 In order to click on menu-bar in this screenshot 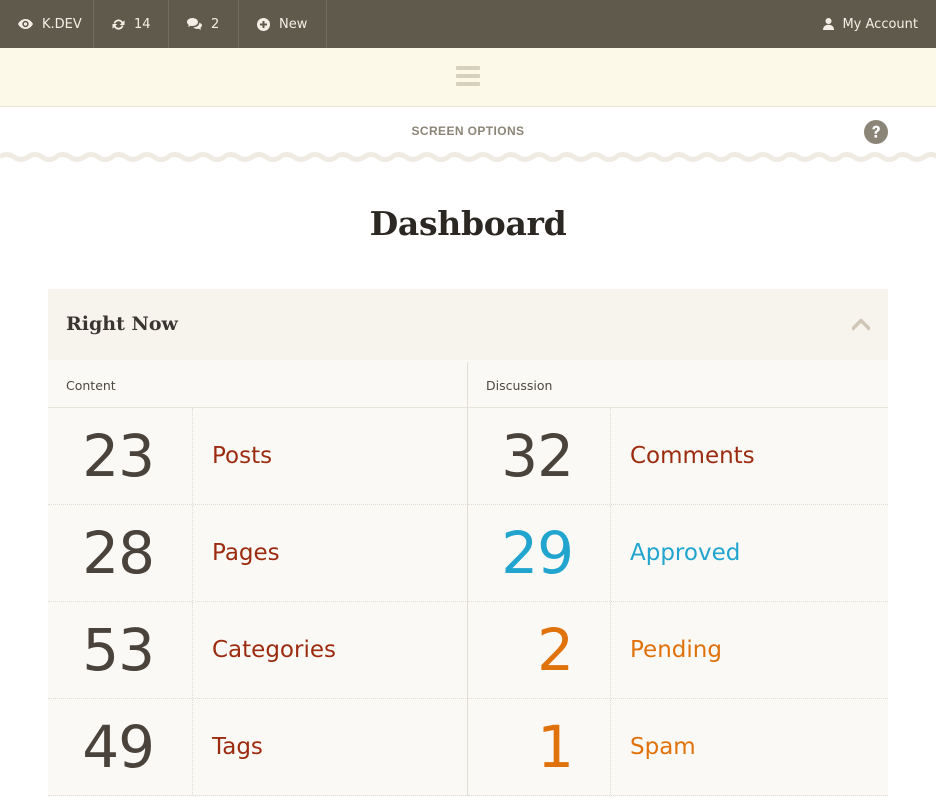, I will do `click(468, 77)`.